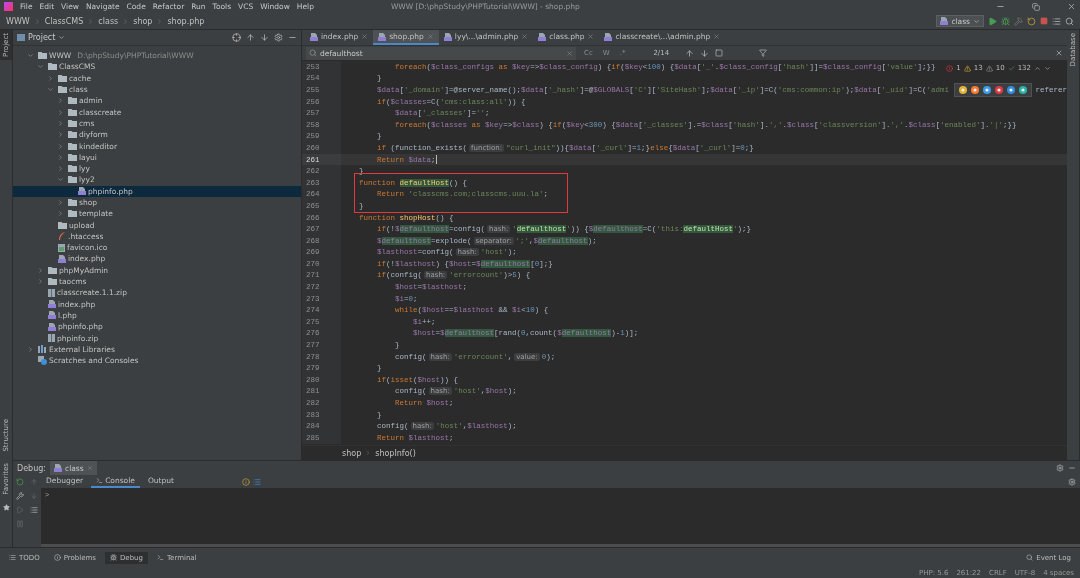 This screenshot has height=578, width=1080. What do you see at coordinates (1044, 21) in the screenshot?
I see `stop-icon` at bounding box center [1044, 21].